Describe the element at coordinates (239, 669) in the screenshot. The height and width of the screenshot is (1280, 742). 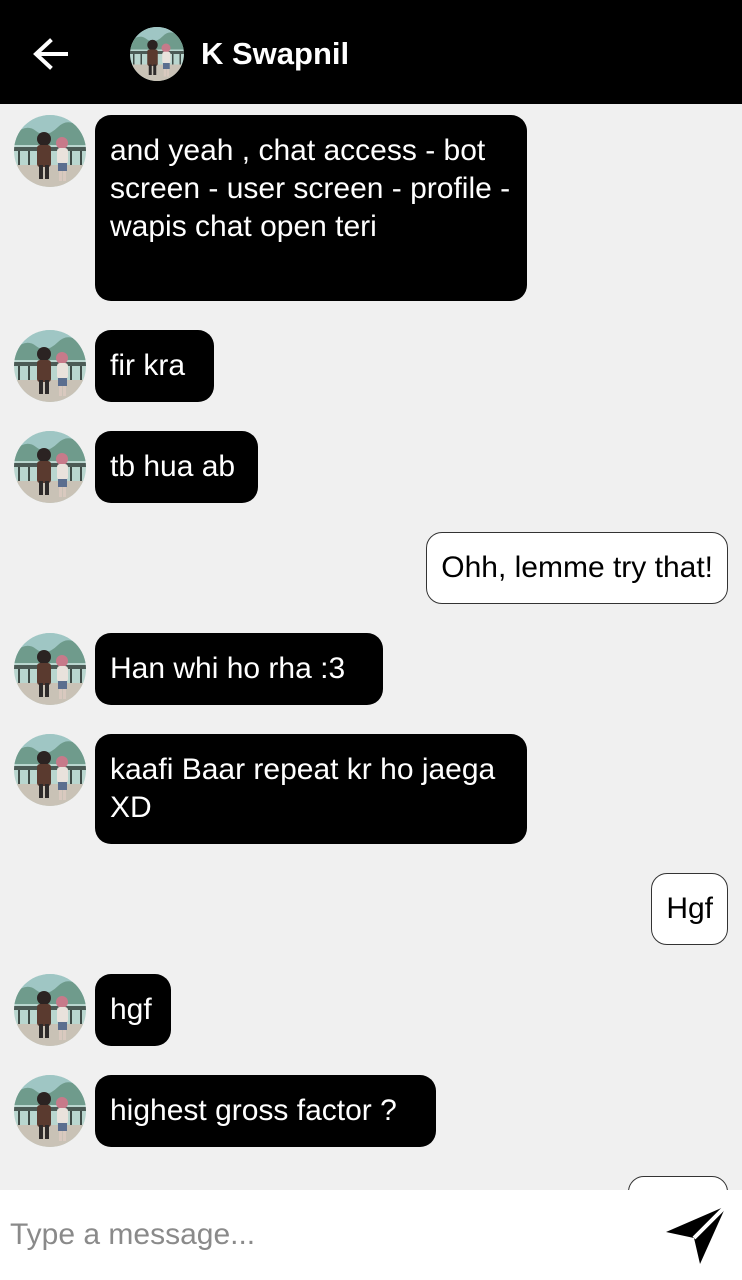
I see `incoming-message-bubble: Han whi ho rha :3` at that location.